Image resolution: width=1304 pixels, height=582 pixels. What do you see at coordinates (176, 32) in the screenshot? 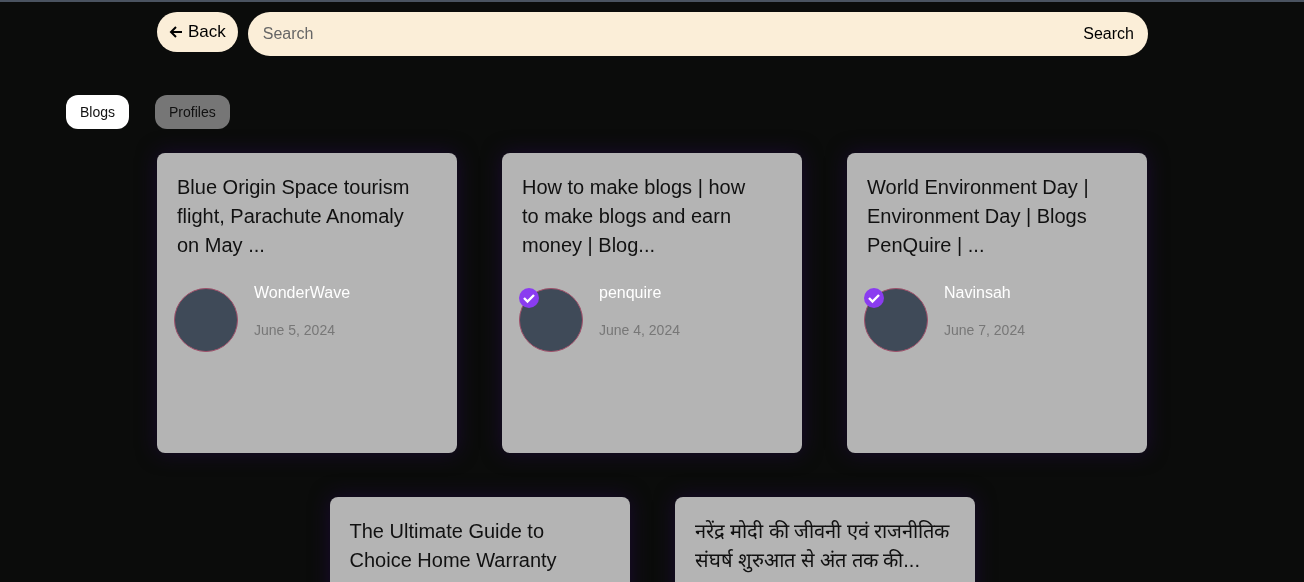
I see `left-arrow-icon` at bounding box center [176, 32].